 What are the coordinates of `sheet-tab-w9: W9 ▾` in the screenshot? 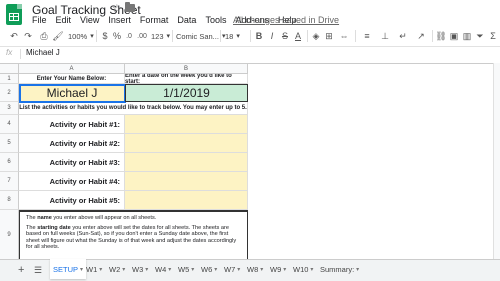 It's located at (278, 269).